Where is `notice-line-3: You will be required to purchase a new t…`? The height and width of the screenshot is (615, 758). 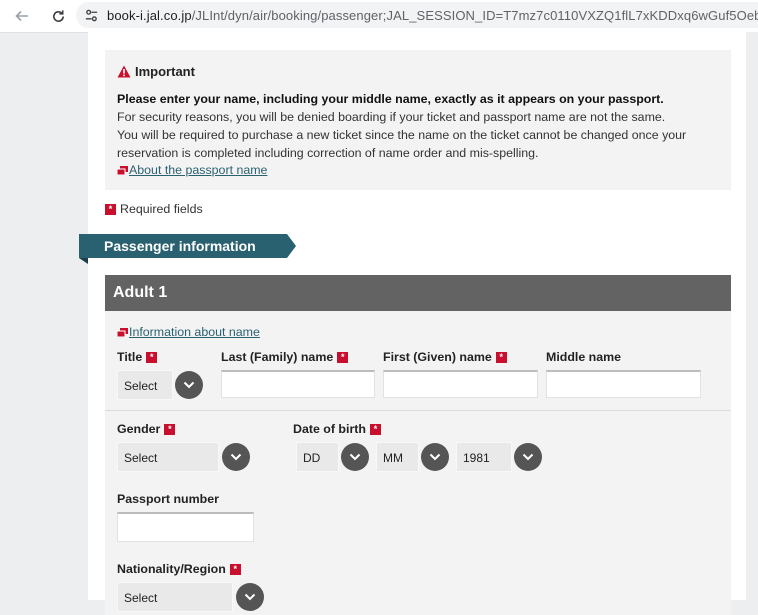 notice-line-3: You will be required to purchase a new t… is located at coordinates (402, 135).